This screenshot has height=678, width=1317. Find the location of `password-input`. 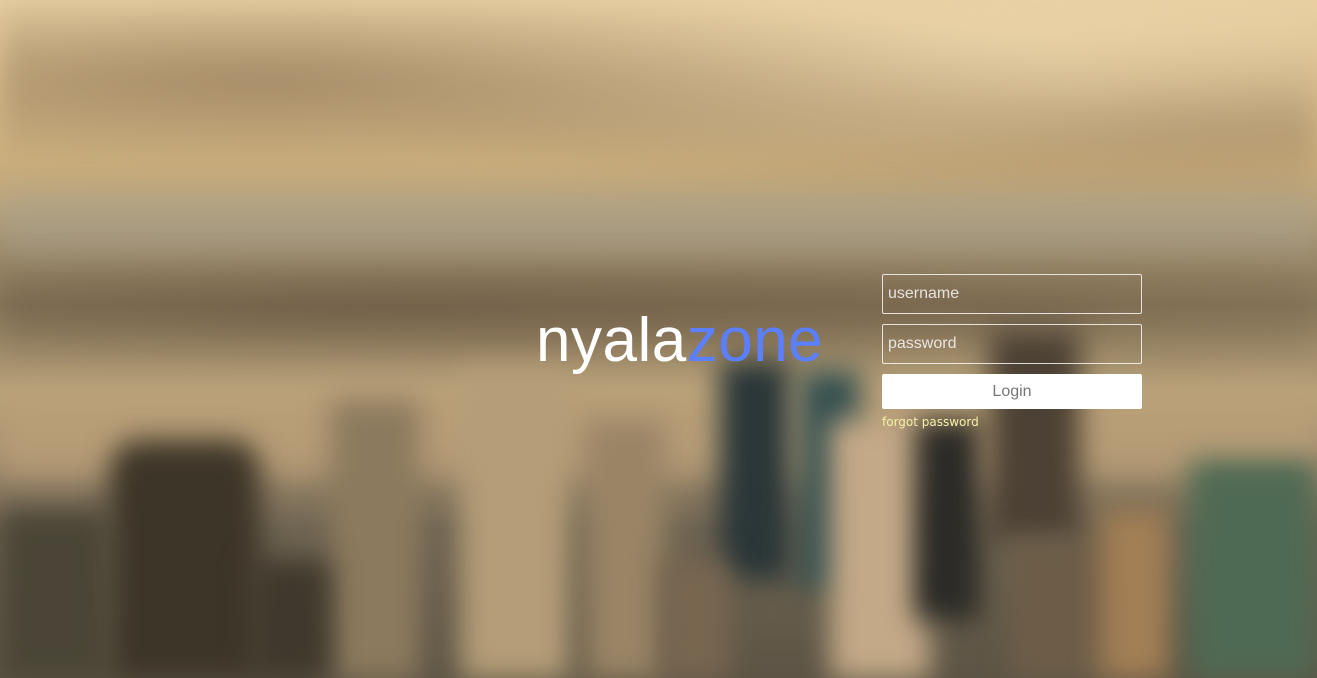

password-input is located at coordinates (1012, 344).